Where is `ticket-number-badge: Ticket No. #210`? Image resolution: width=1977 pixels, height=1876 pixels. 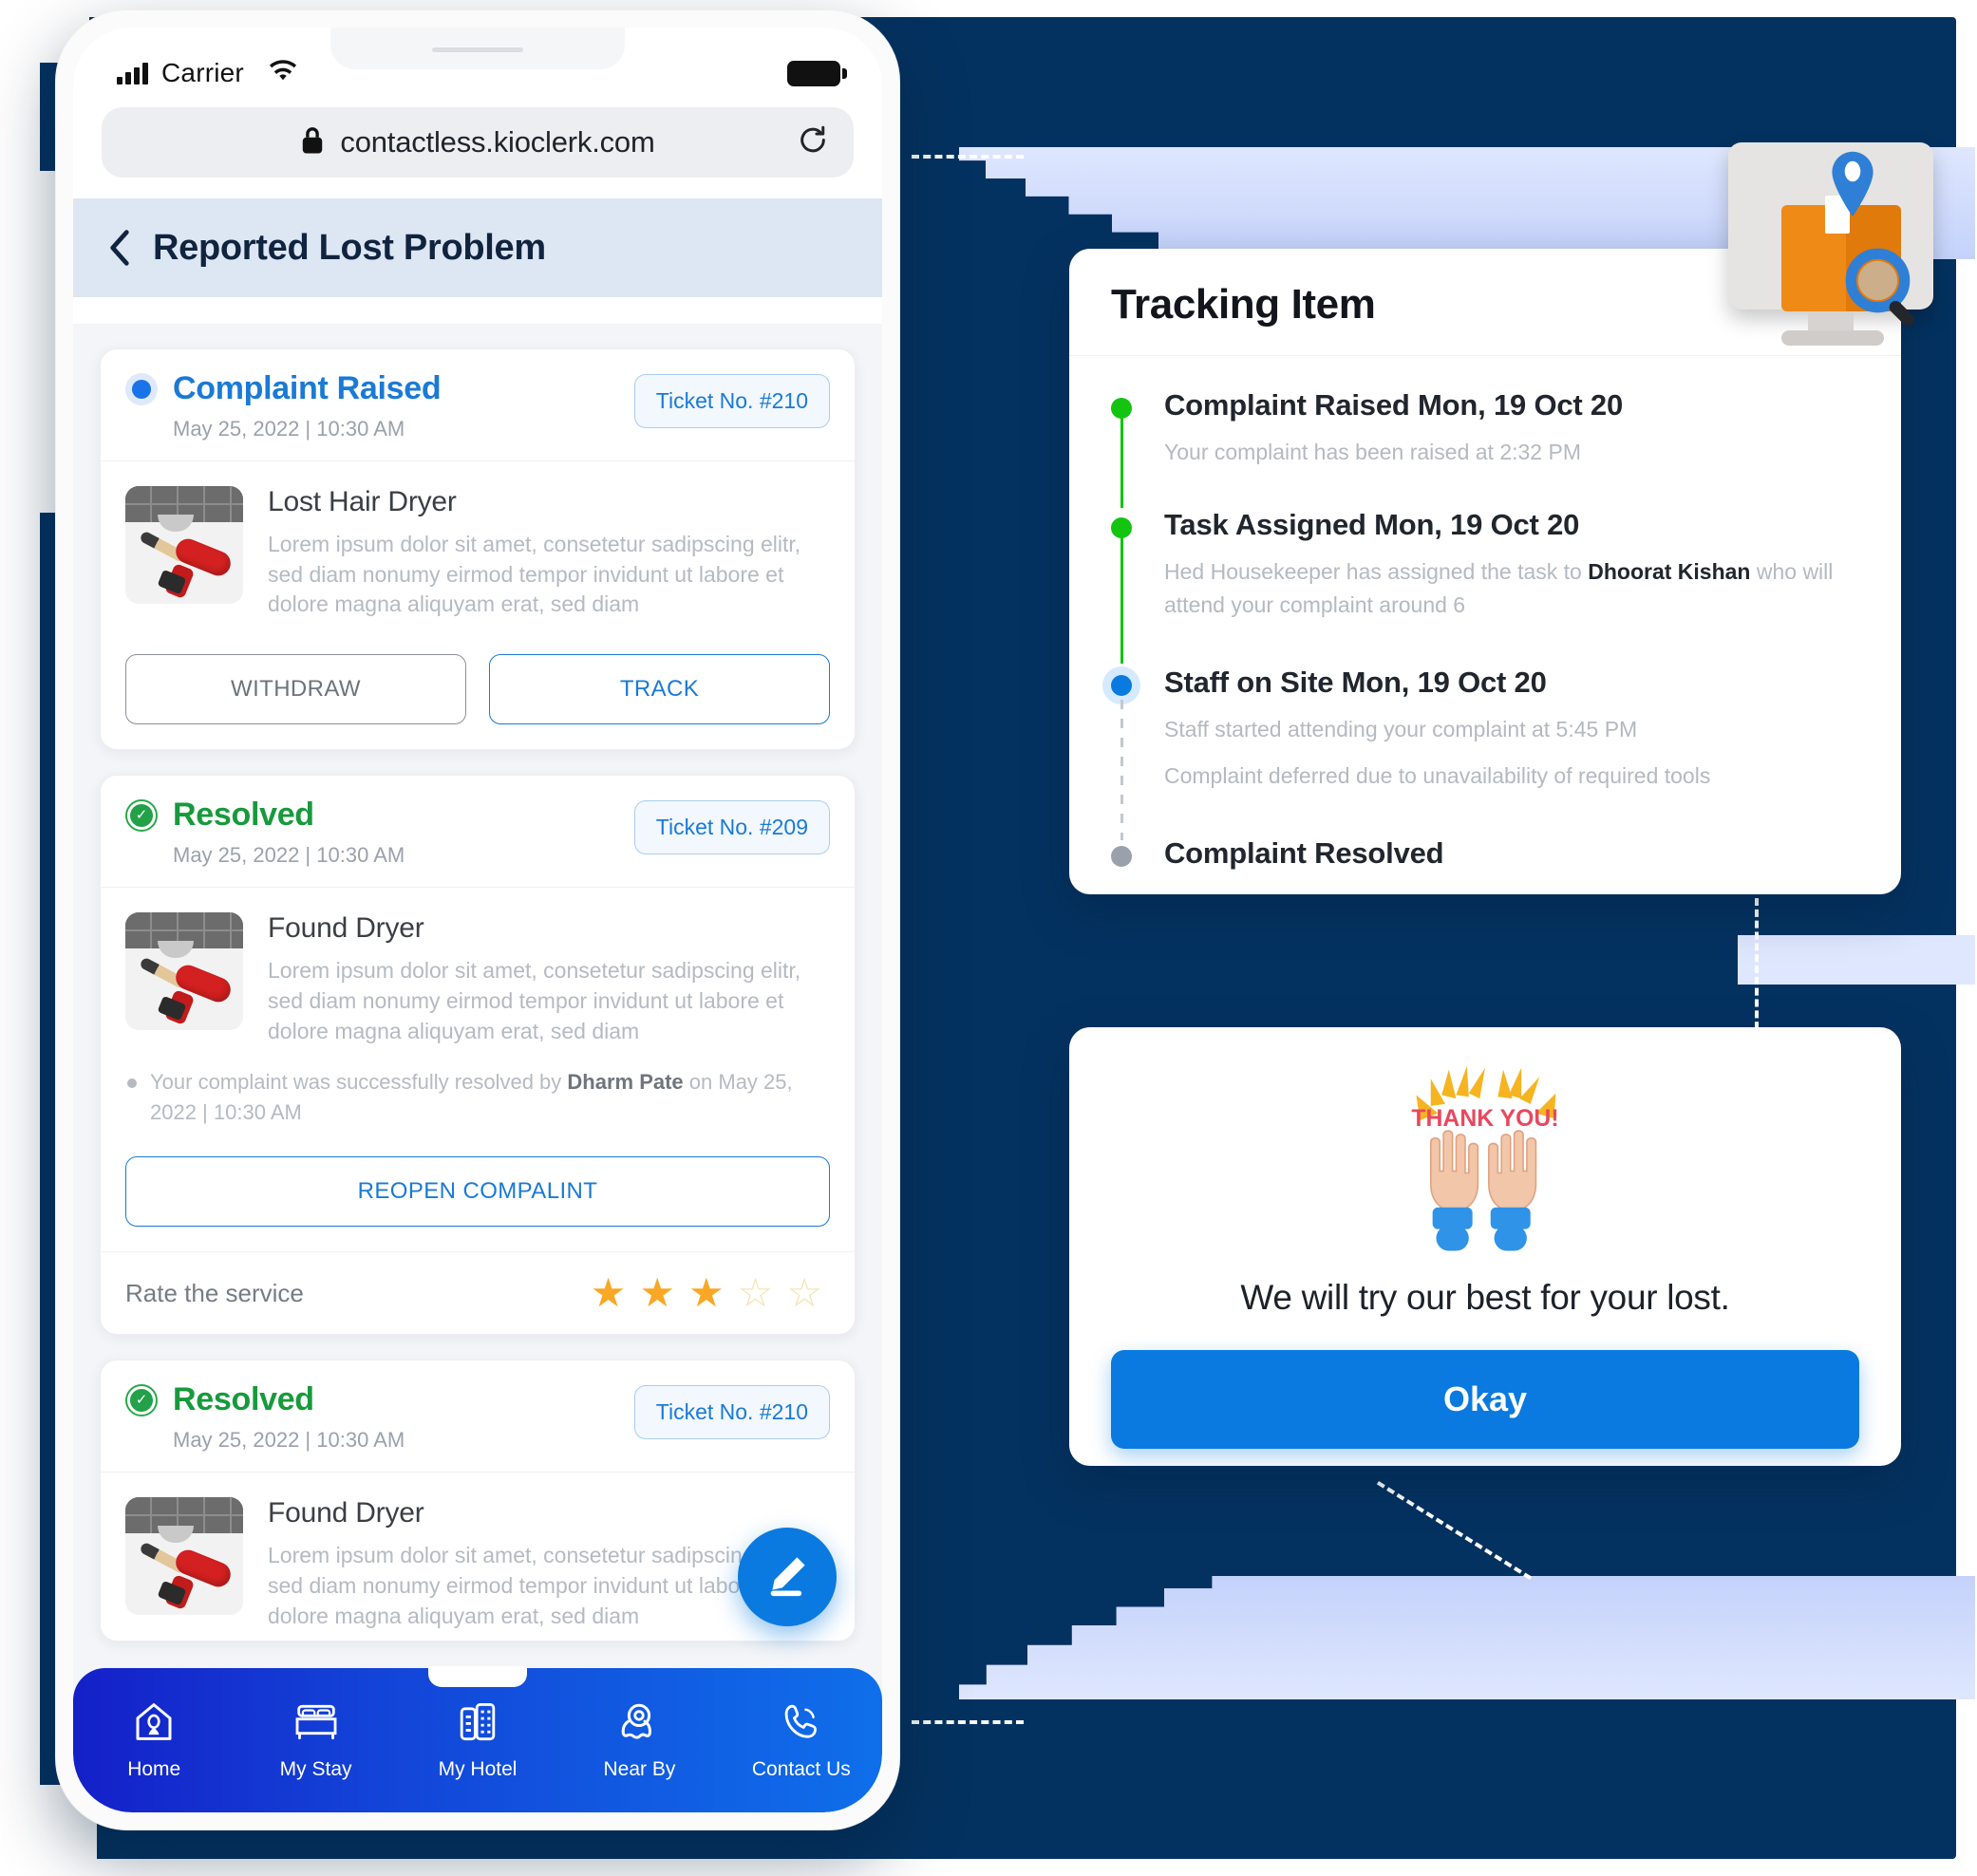 ticket-number-badge: Ticket No. #210 is located at coordinates (731, 401).